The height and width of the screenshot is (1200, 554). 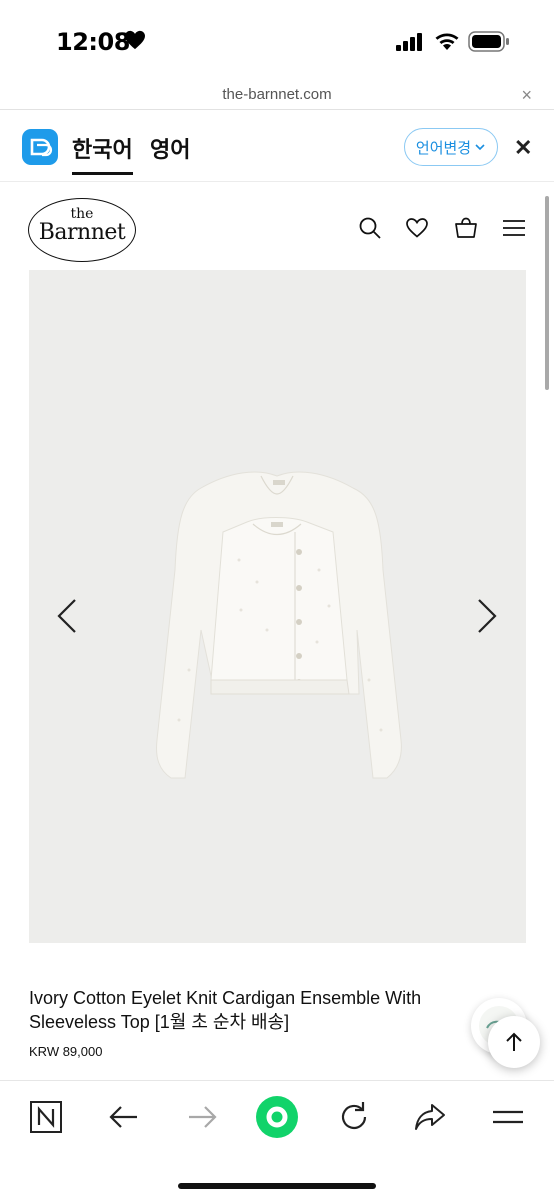 I want to click on logo-brand: Barnnet, so click(x=82, y=232).